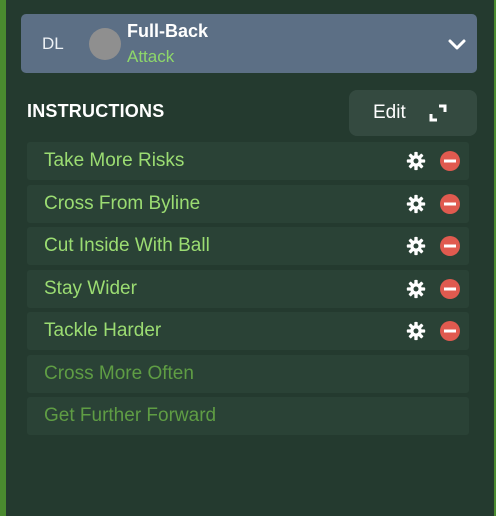 The height and width of the screenshot is (516, 496). What do you see at coordinates (248, 161) in the screenshot?
I see `instruction-row: Take More Risks` at bounding box center [248, 161].